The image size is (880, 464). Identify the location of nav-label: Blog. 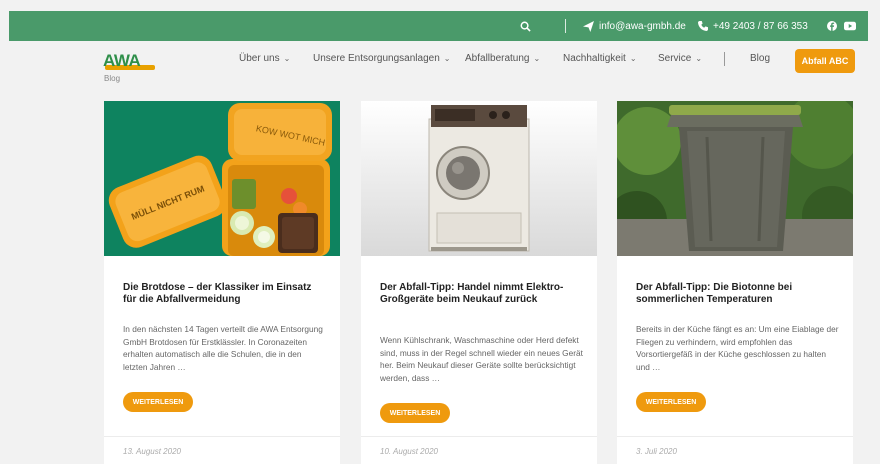
(760, 58).